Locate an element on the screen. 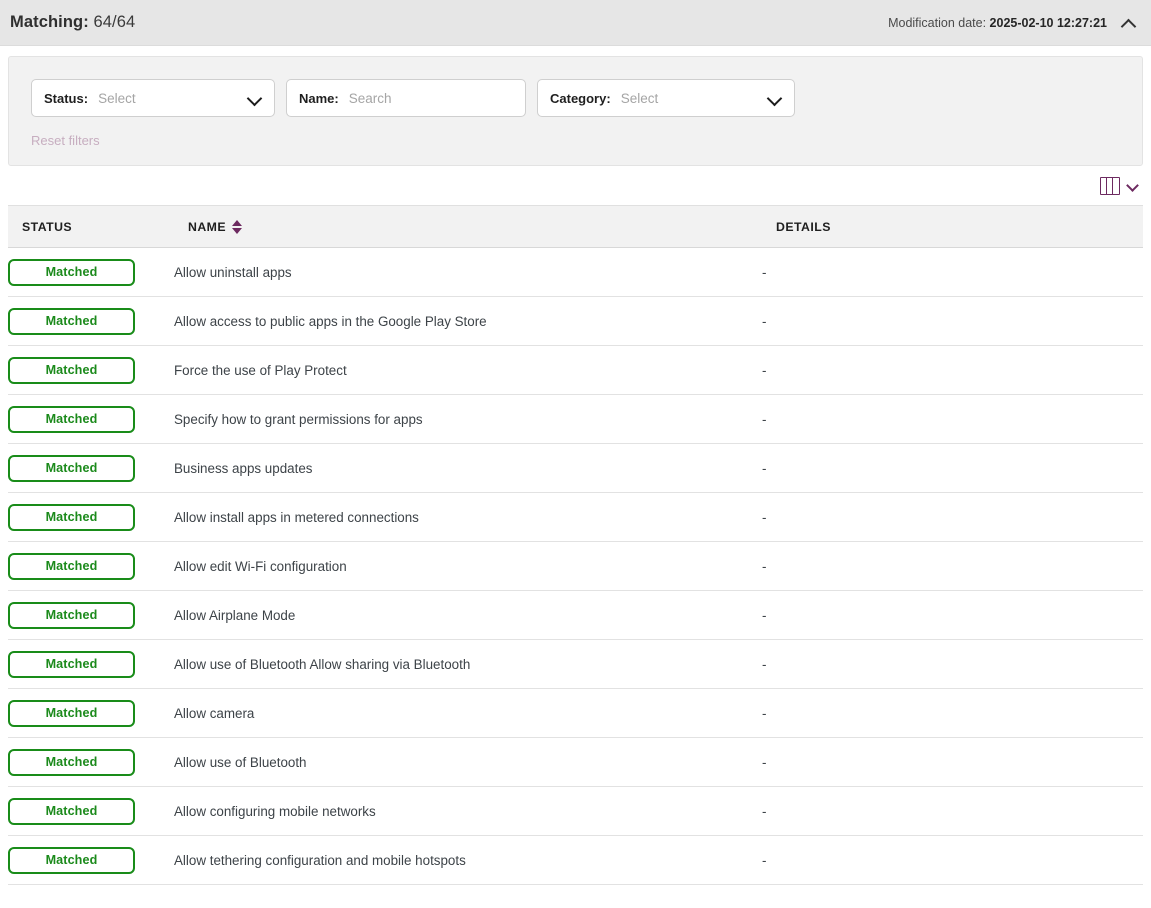  cell-name: Allow configuring mobile networks is located at coordinates (468, 811).